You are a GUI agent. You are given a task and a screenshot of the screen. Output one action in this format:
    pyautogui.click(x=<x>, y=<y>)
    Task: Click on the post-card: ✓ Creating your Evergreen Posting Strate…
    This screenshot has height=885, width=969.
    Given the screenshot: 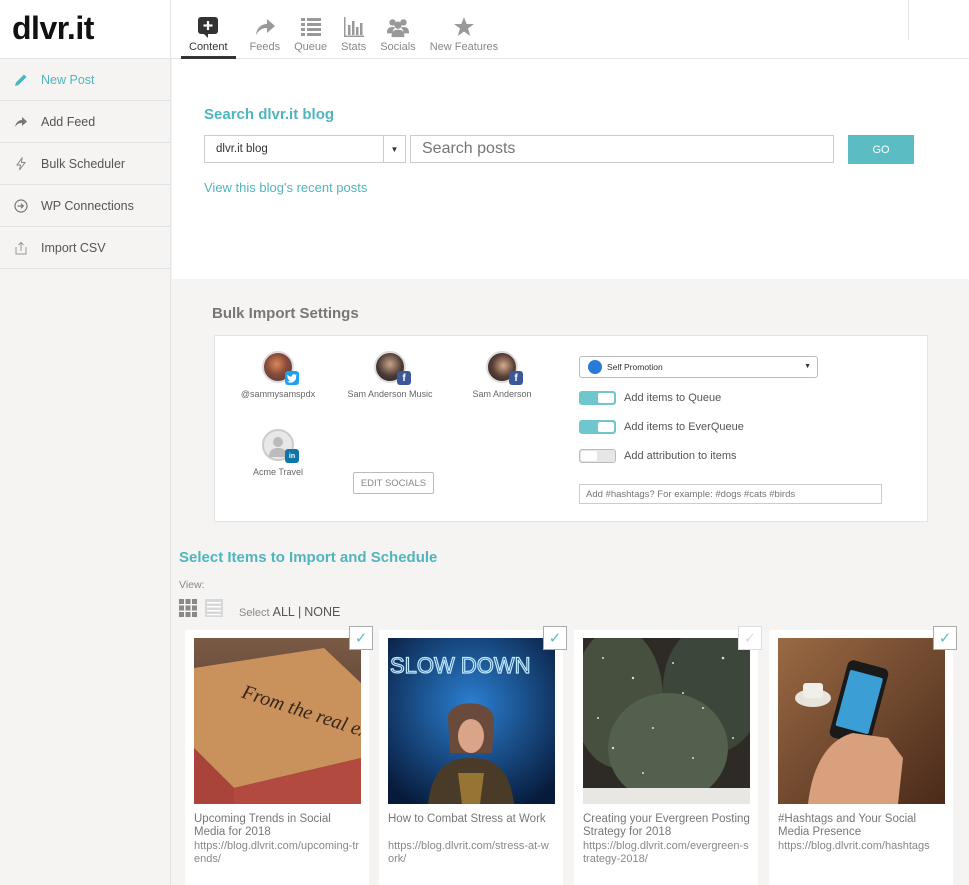 What is the action you would take?
    pyautogui.click(x=668, y=755)
    